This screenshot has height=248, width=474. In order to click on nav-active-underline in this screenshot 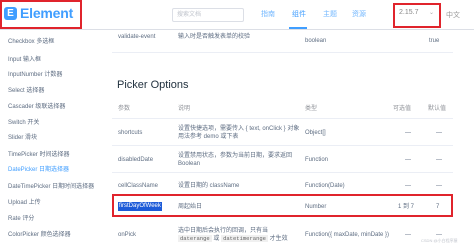, I will do `click(298, 28)`.